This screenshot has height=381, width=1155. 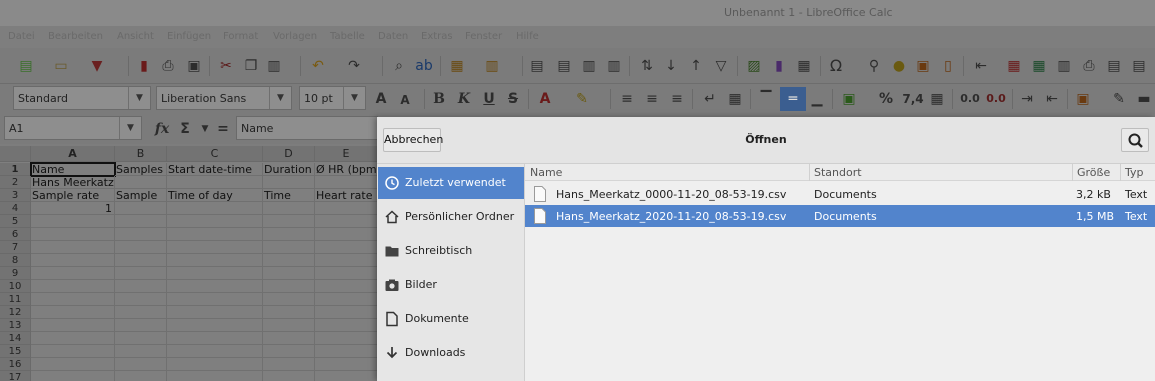 What do you see at coordinates (451, 251) in the screenshot?
I see `place-desktop: Schreibtisch` at bounding box center [451, 251].